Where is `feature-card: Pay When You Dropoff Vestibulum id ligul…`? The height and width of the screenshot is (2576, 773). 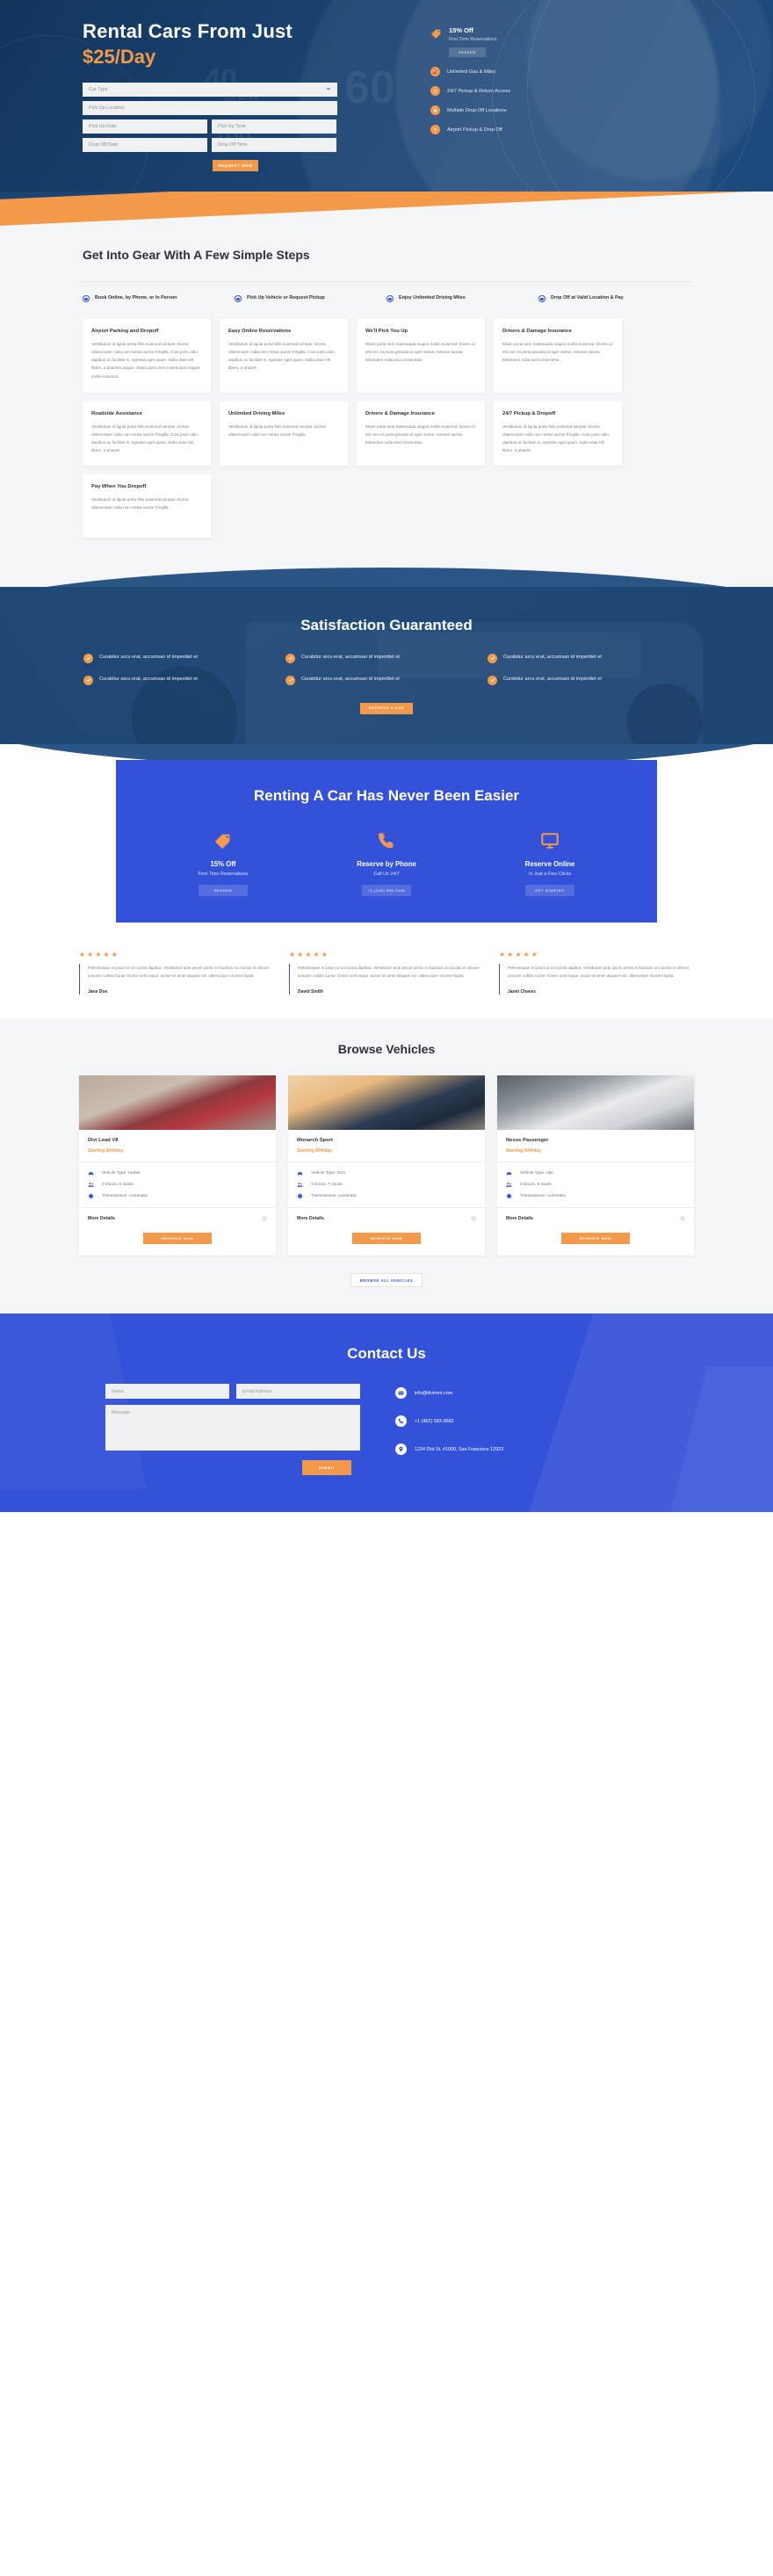 feature-card: Pay When You Dropoff Vestibulum id ligul… is located at coordinates (147, 506).